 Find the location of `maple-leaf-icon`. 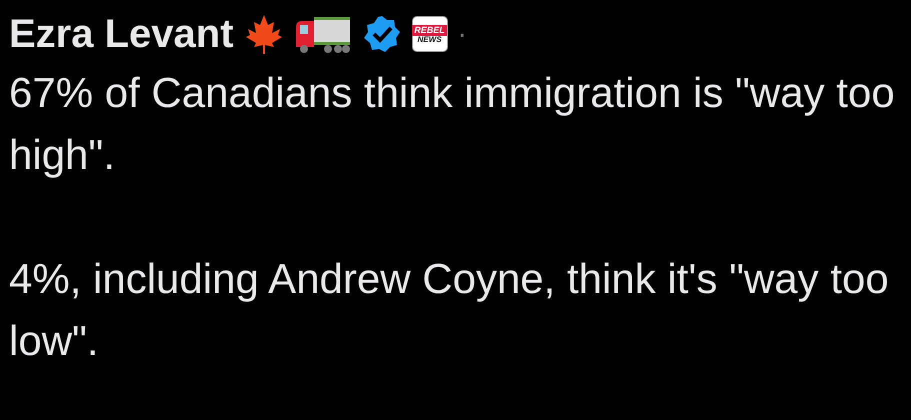

maple-leaf-icon is located at coordinates (264, 34).